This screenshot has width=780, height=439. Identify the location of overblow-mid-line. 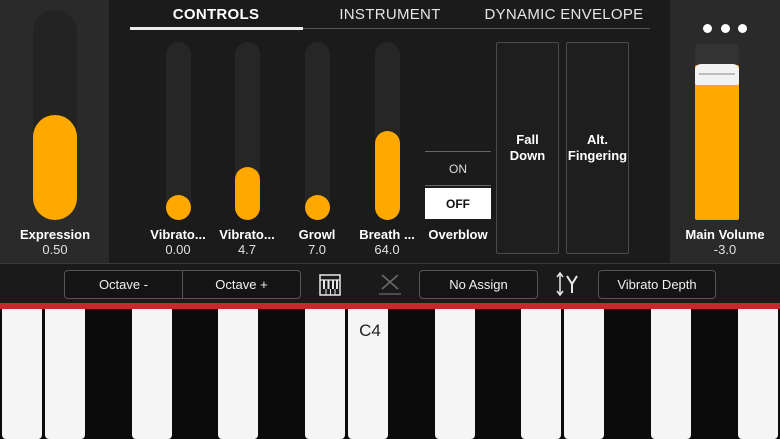
(458, 185).